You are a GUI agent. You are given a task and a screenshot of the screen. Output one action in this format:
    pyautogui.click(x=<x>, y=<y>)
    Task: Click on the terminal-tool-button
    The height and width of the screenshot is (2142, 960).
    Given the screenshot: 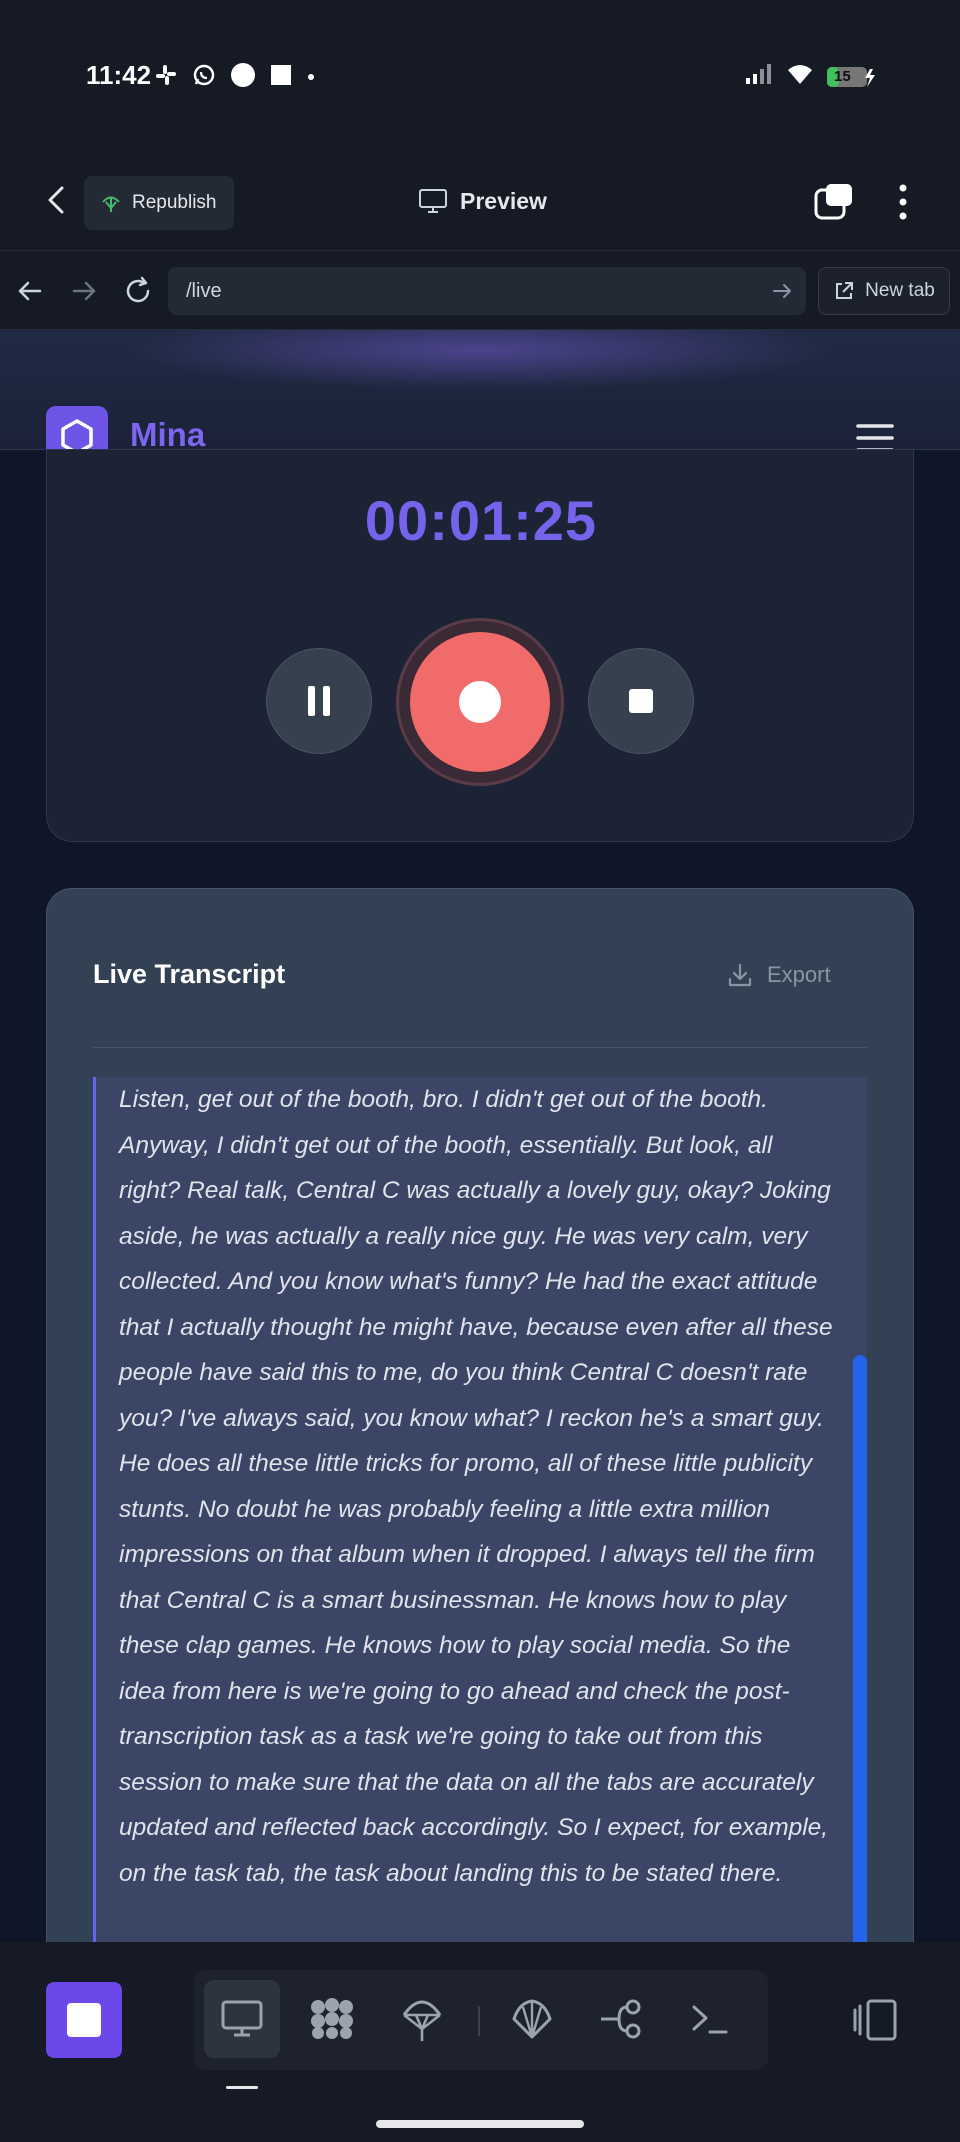 What is the action you would take?
    pyautogui.click(x=710, y=2019)
    